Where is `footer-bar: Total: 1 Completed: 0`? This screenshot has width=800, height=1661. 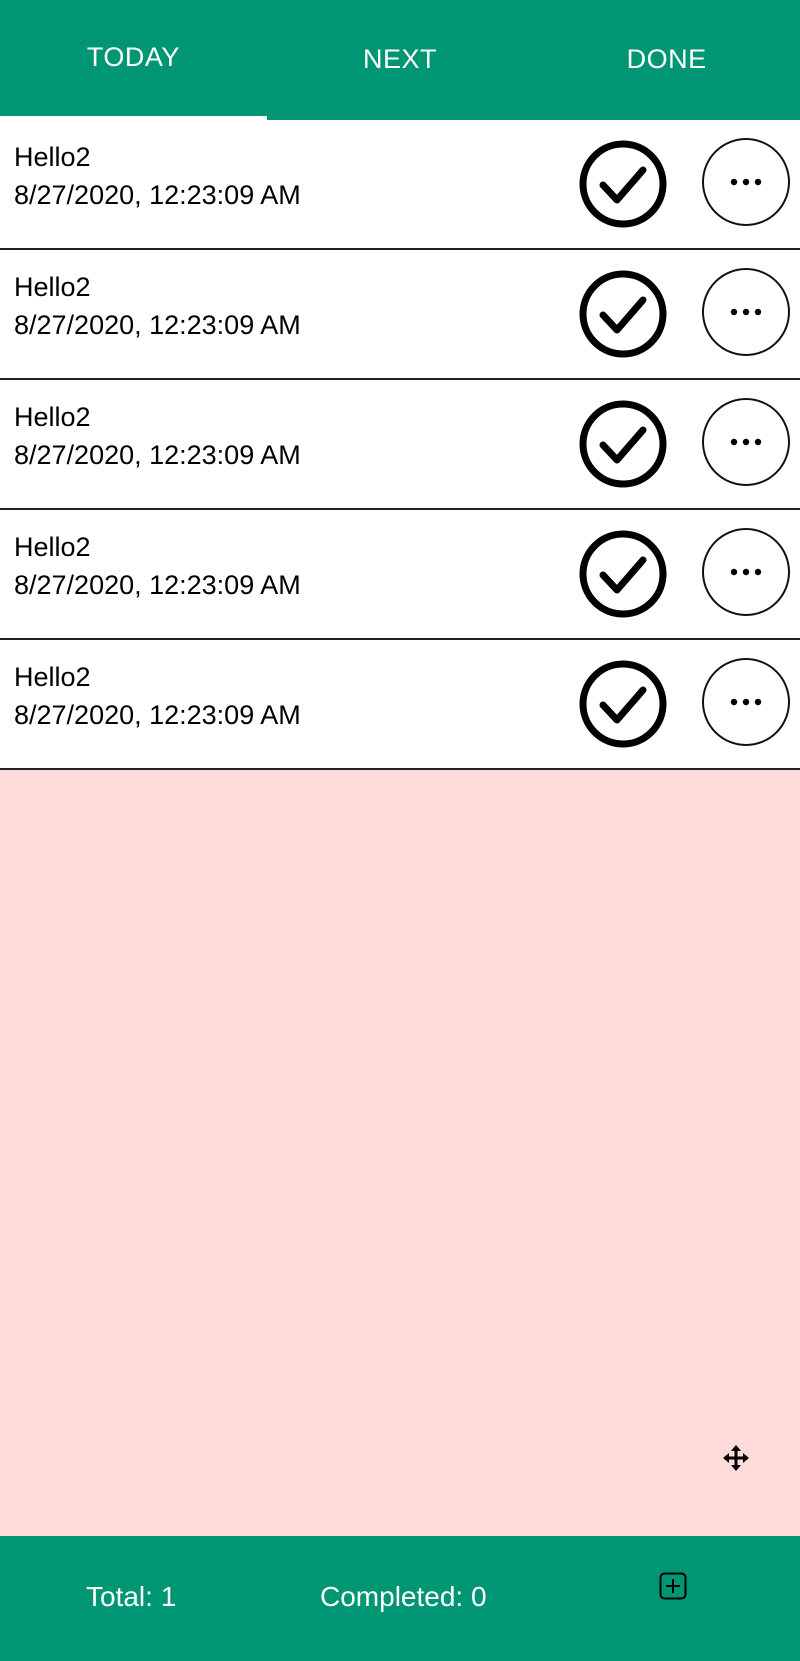 footer-bar: Total: 1 Completed: 0 is located at coordinates (400, 1598).